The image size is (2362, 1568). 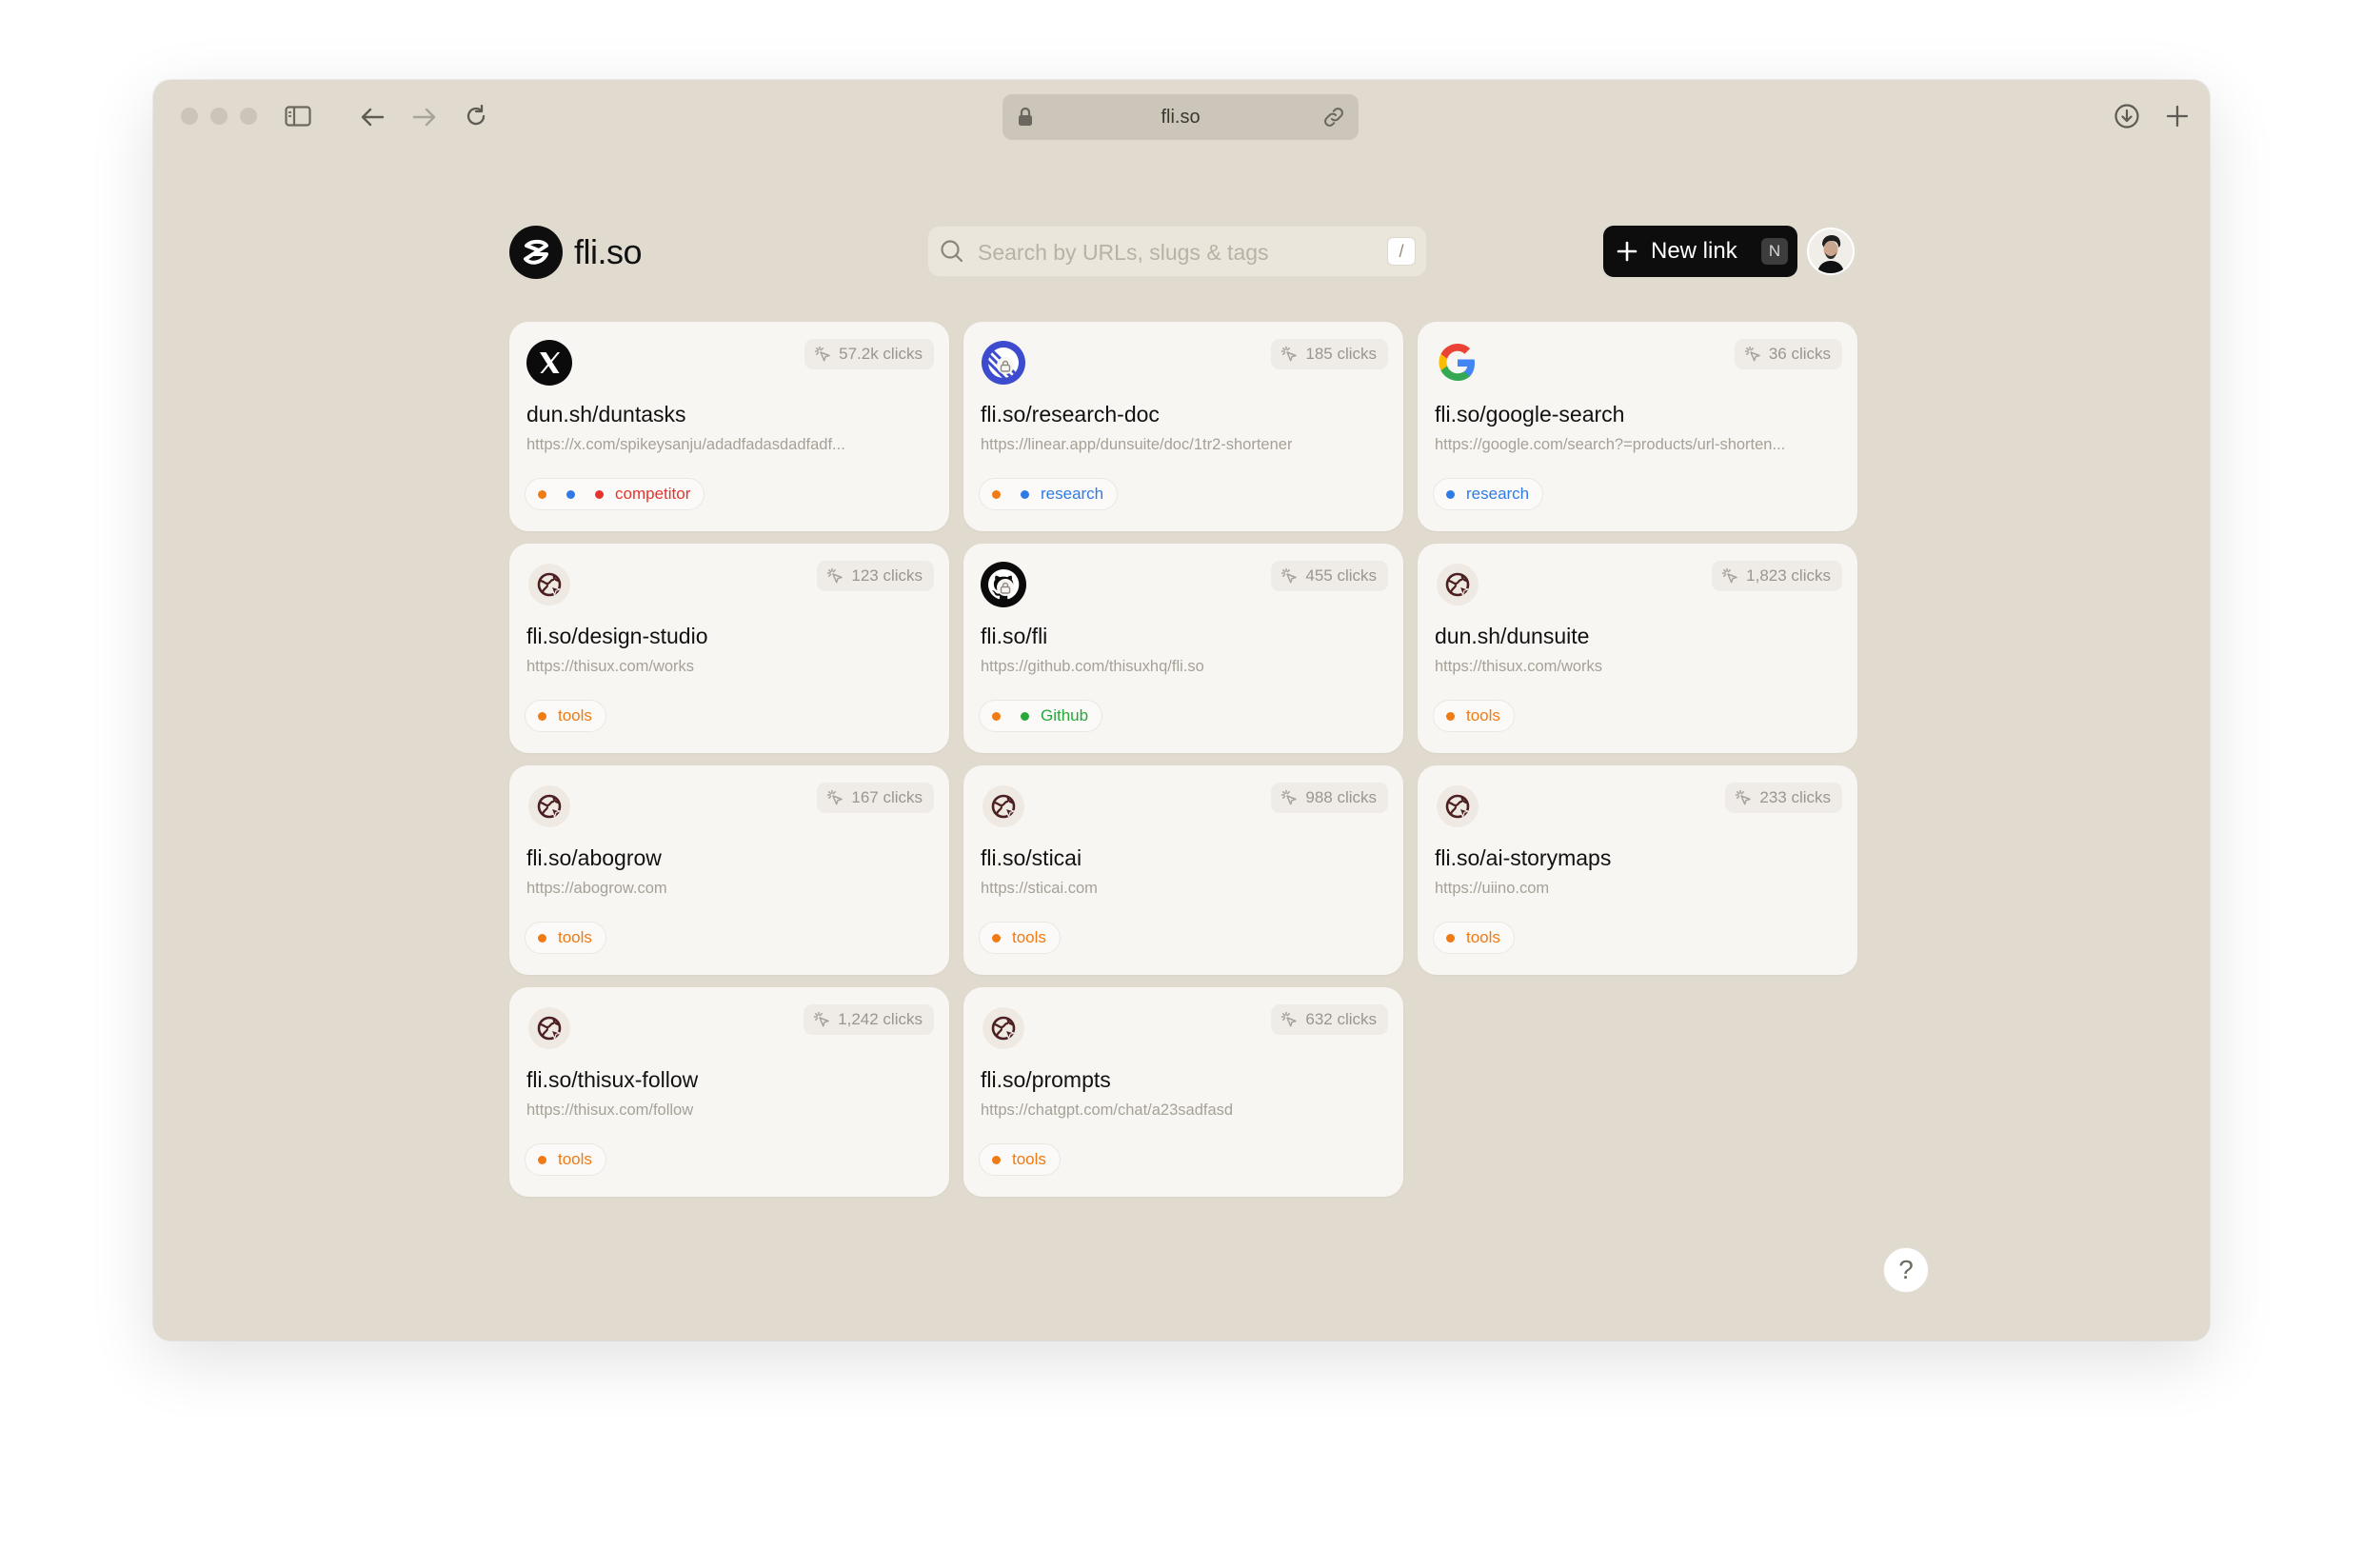 I want to click on new-tab-plus-icon, so click(x=2177, y=116).